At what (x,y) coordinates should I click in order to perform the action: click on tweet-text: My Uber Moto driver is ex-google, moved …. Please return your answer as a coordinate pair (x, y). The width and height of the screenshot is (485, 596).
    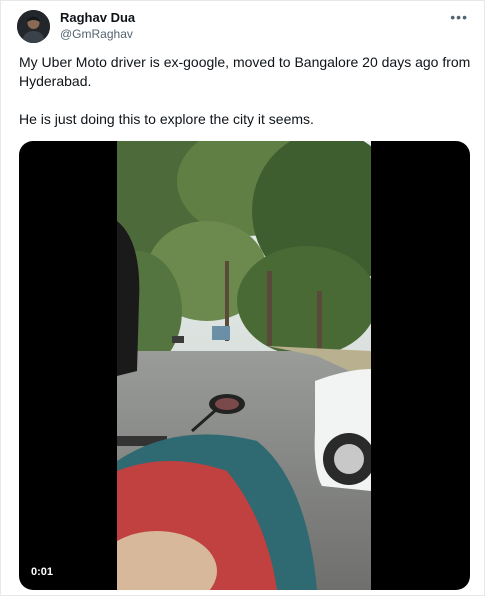
    Looking at the image, I should click on (246, 100).